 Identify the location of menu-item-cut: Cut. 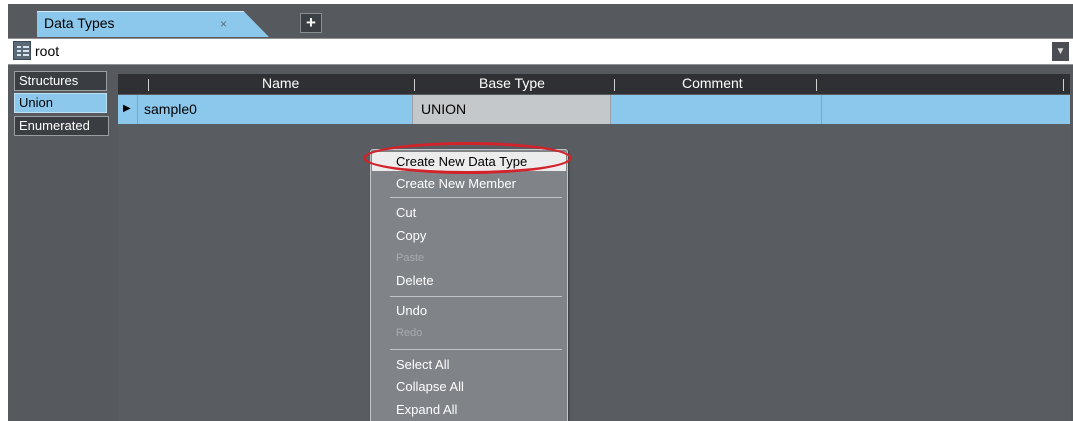
(406, 212).